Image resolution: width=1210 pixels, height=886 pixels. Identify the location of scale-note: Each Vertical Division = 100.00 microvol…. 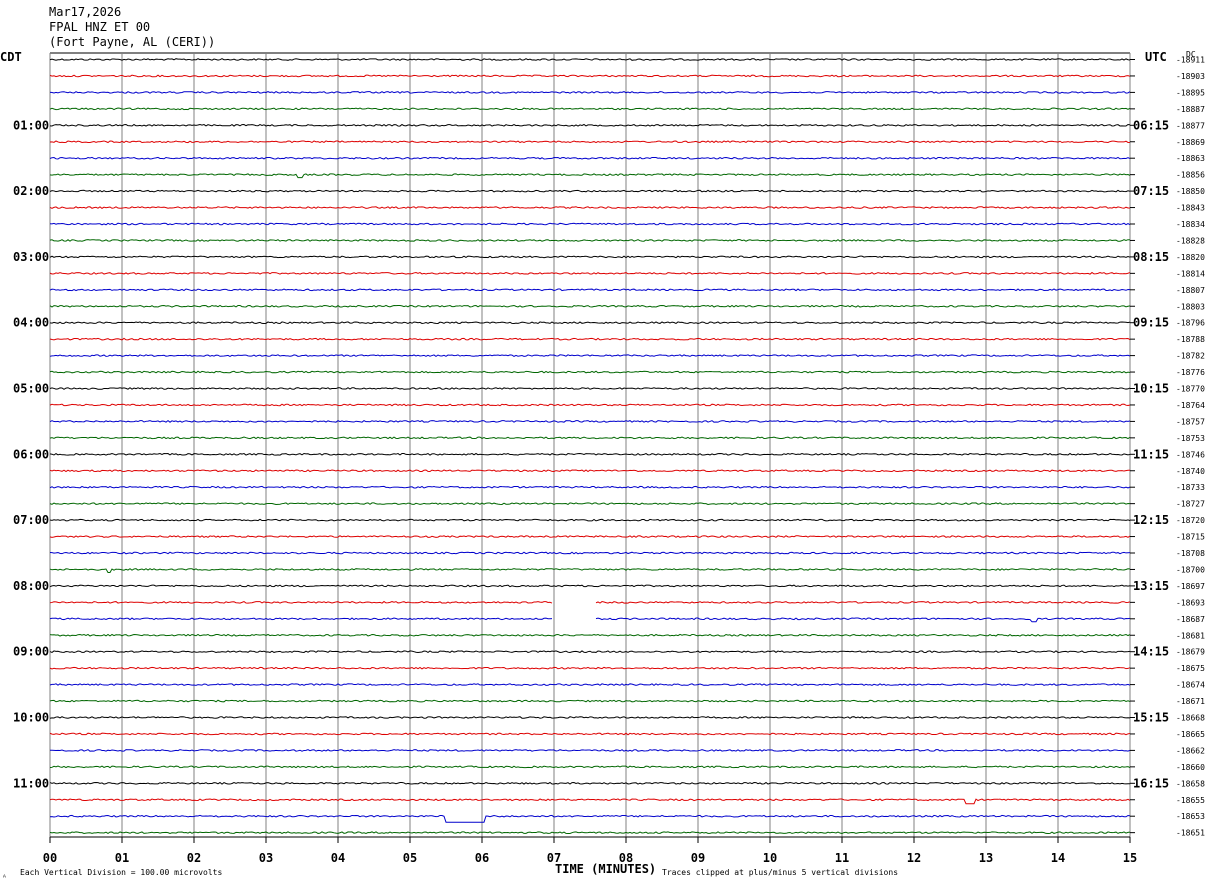
(121, 872).